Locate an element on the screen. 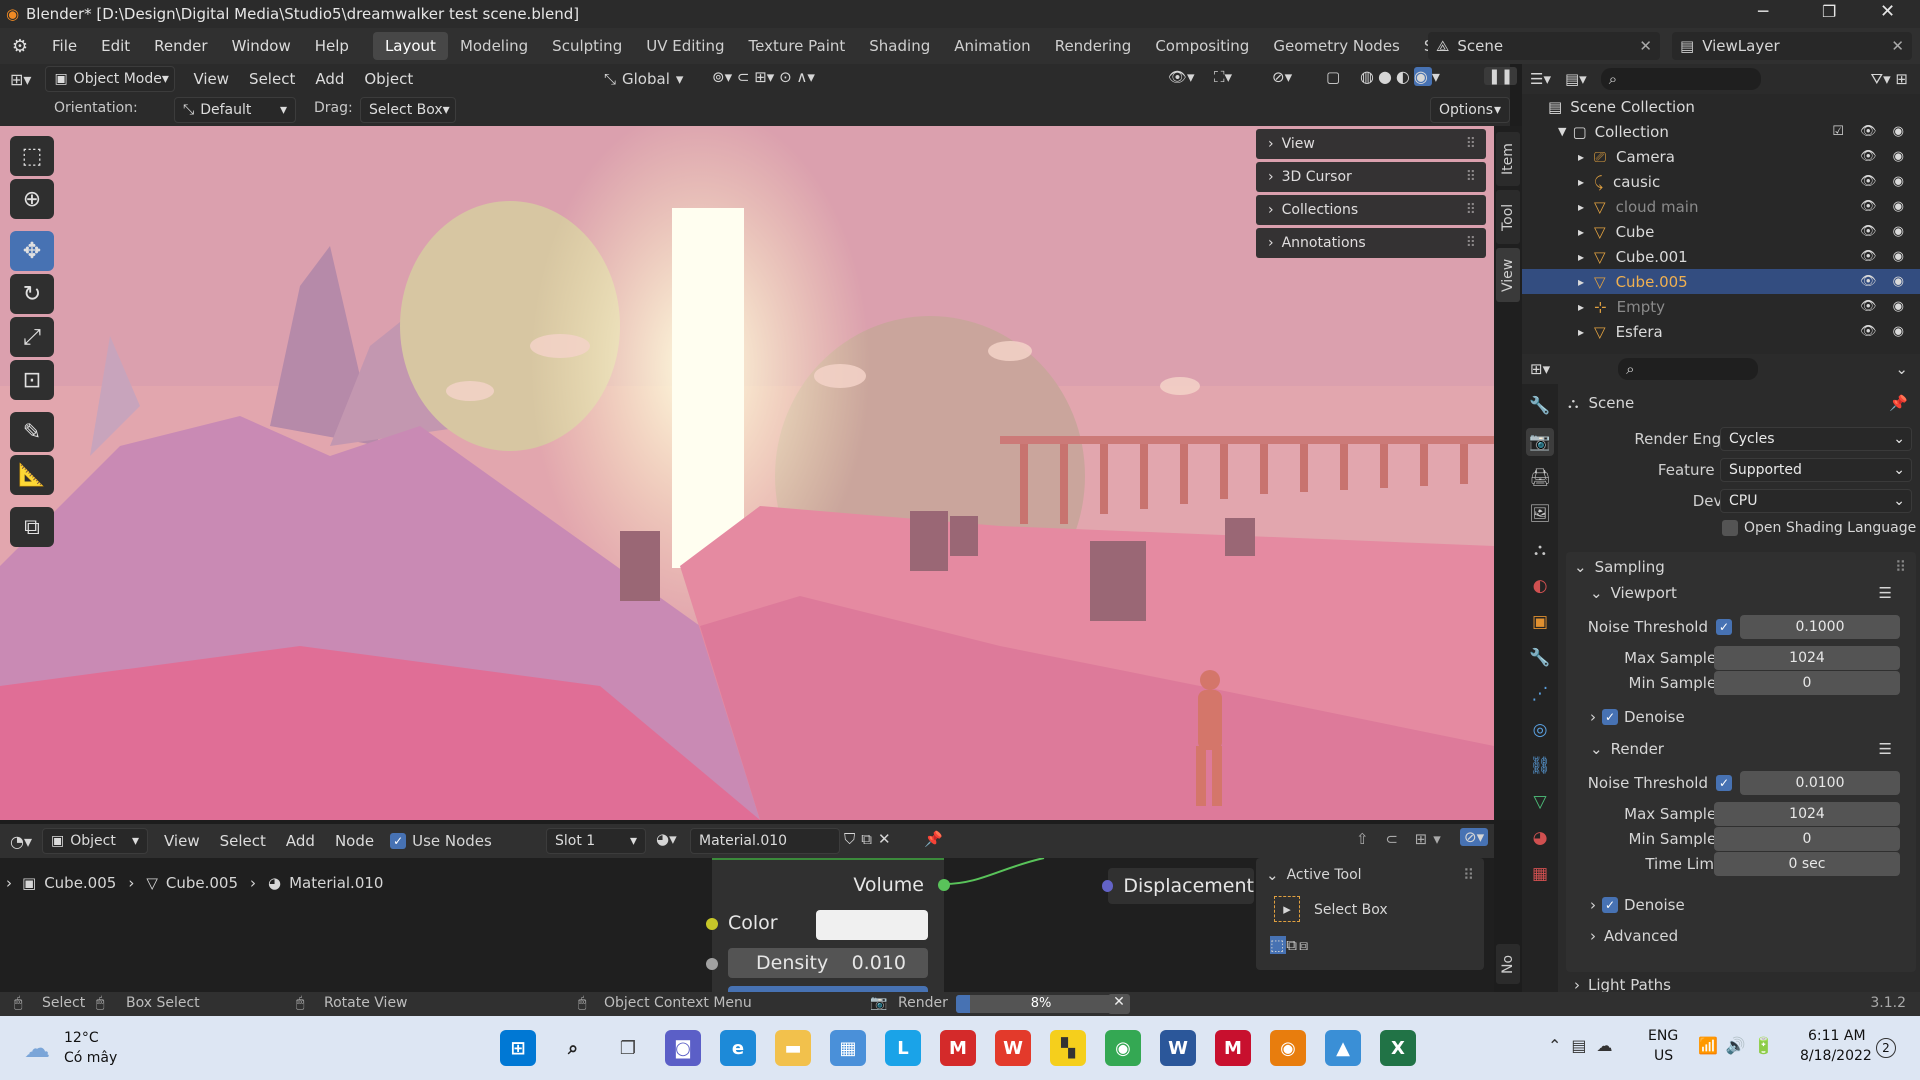 This screenshot has height=1080, width=1920. scene-tab-icon: ⛬ is located at coordinates (1540, 550).